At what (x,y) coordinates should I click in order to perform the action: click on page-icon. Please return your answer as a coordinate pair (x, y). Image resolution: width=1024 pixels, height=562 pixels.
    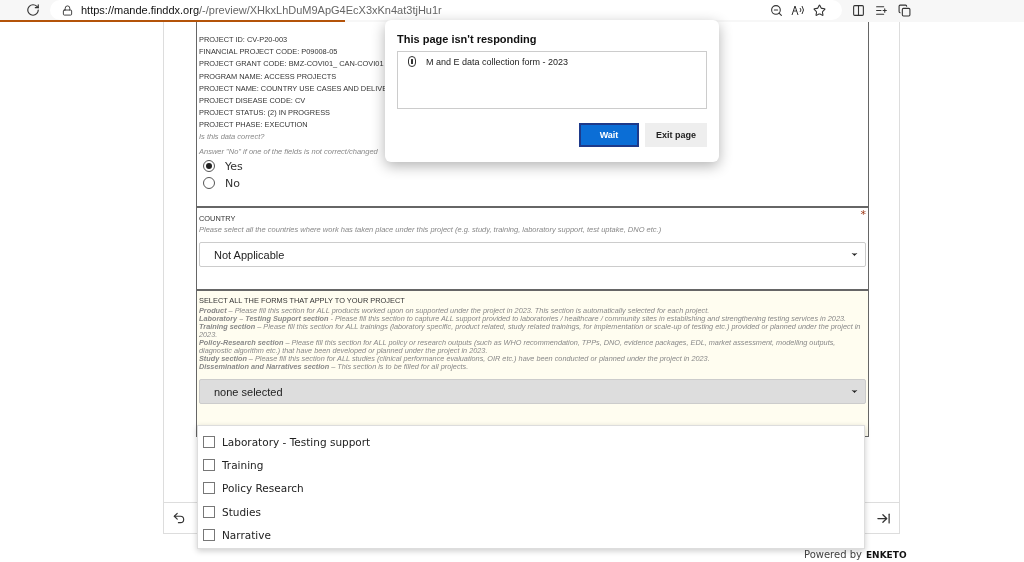
    Looking at the image, I should click on (412, 61).